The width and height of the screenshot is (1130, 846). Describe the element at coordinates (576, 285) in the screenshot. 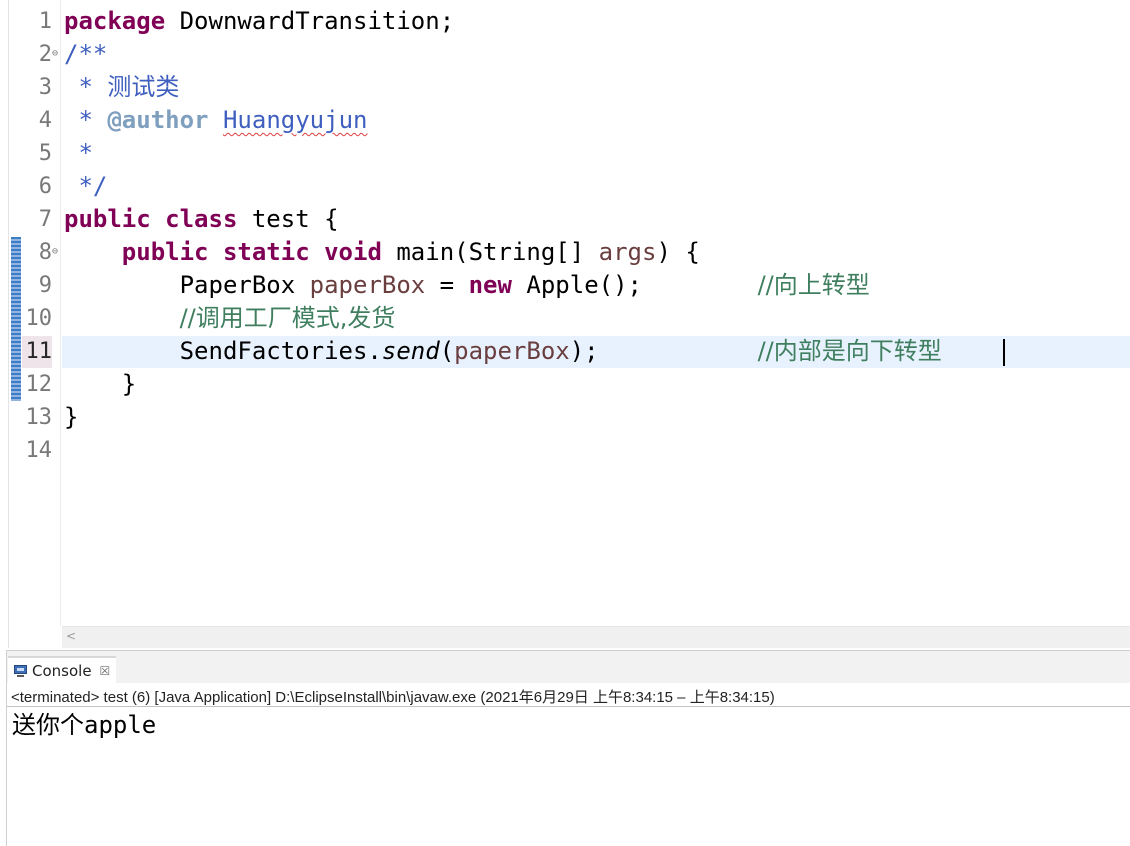

I see `code-text: Apple();` at that location.